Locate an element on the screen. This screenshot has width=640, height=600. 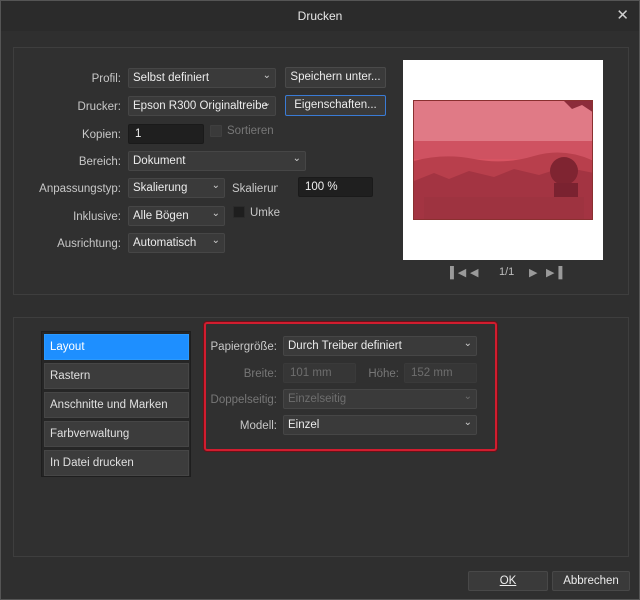
umkehren-checkbox is located at coordinates (239, 212).